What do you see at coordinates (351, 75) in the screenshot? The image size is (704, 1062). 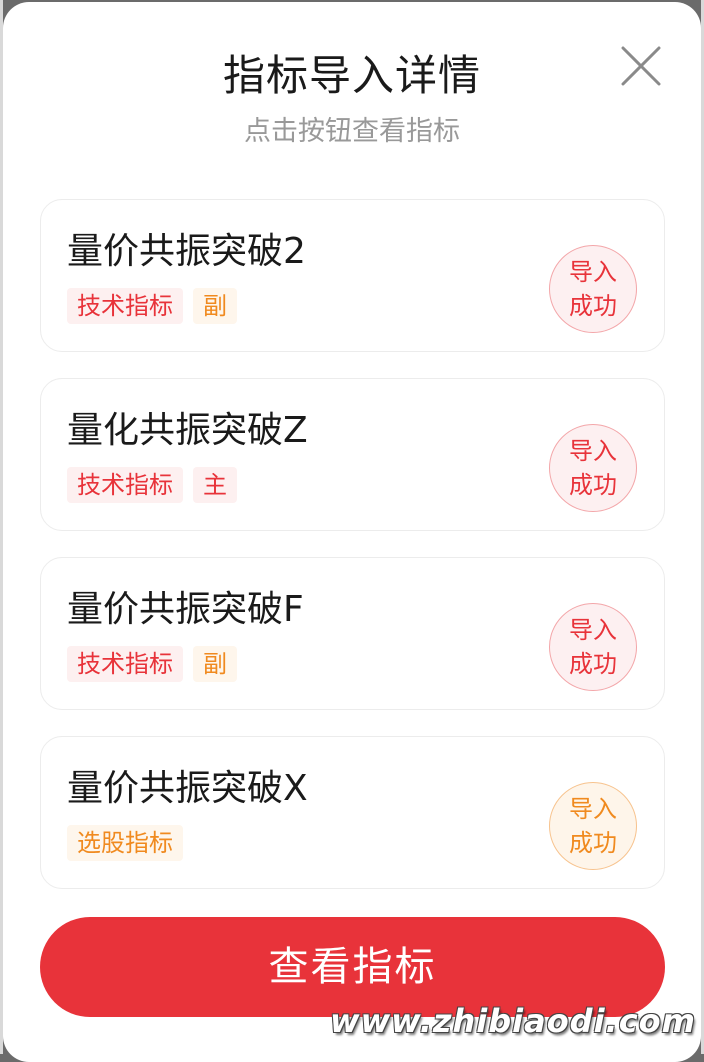 I see `modal-title: 指标导入详情` at bounding box center [351, 75].